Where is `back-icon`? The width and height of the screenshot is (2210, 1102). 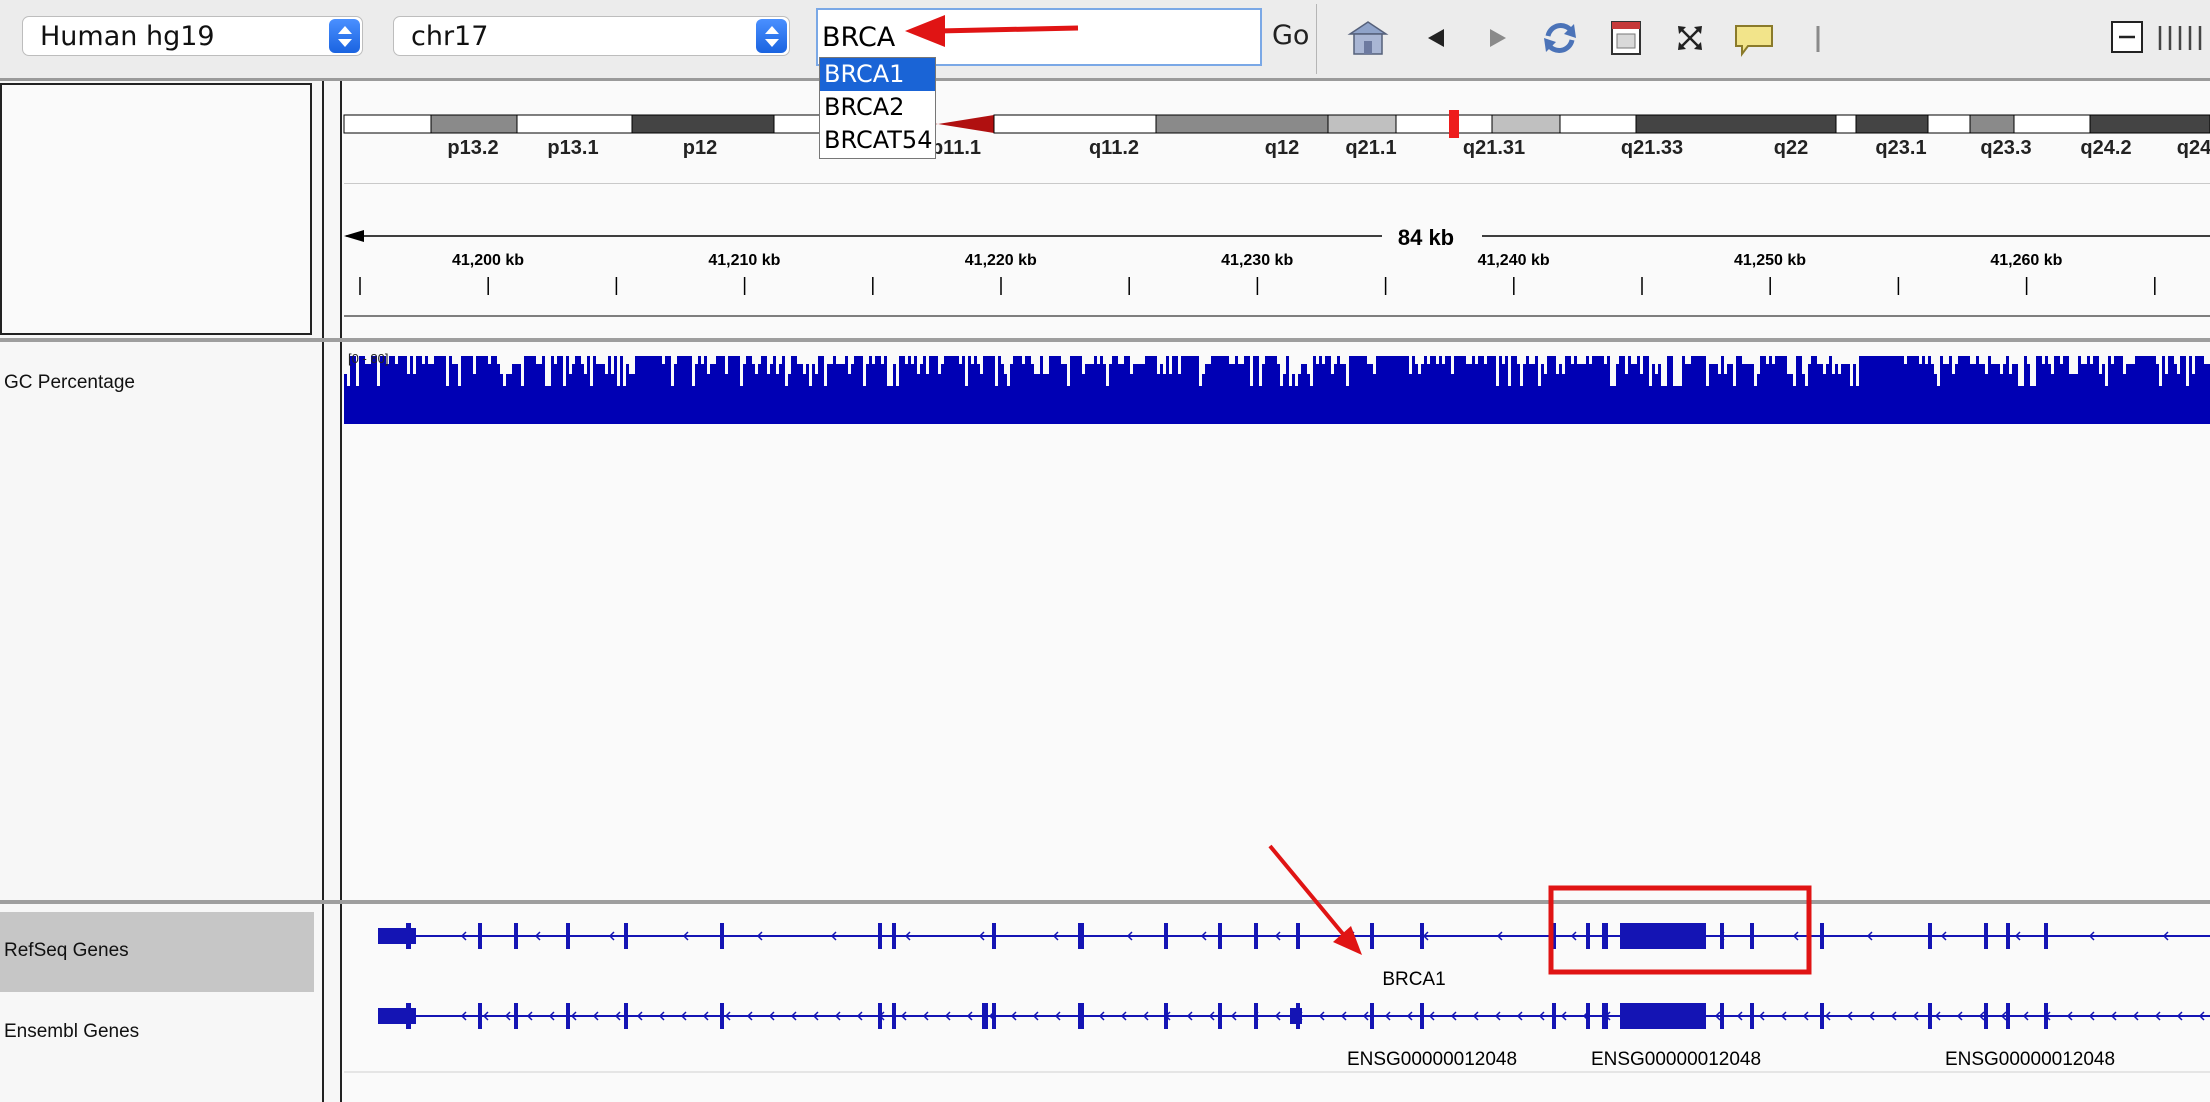
back-icon is located at coordinates (1436, 38).